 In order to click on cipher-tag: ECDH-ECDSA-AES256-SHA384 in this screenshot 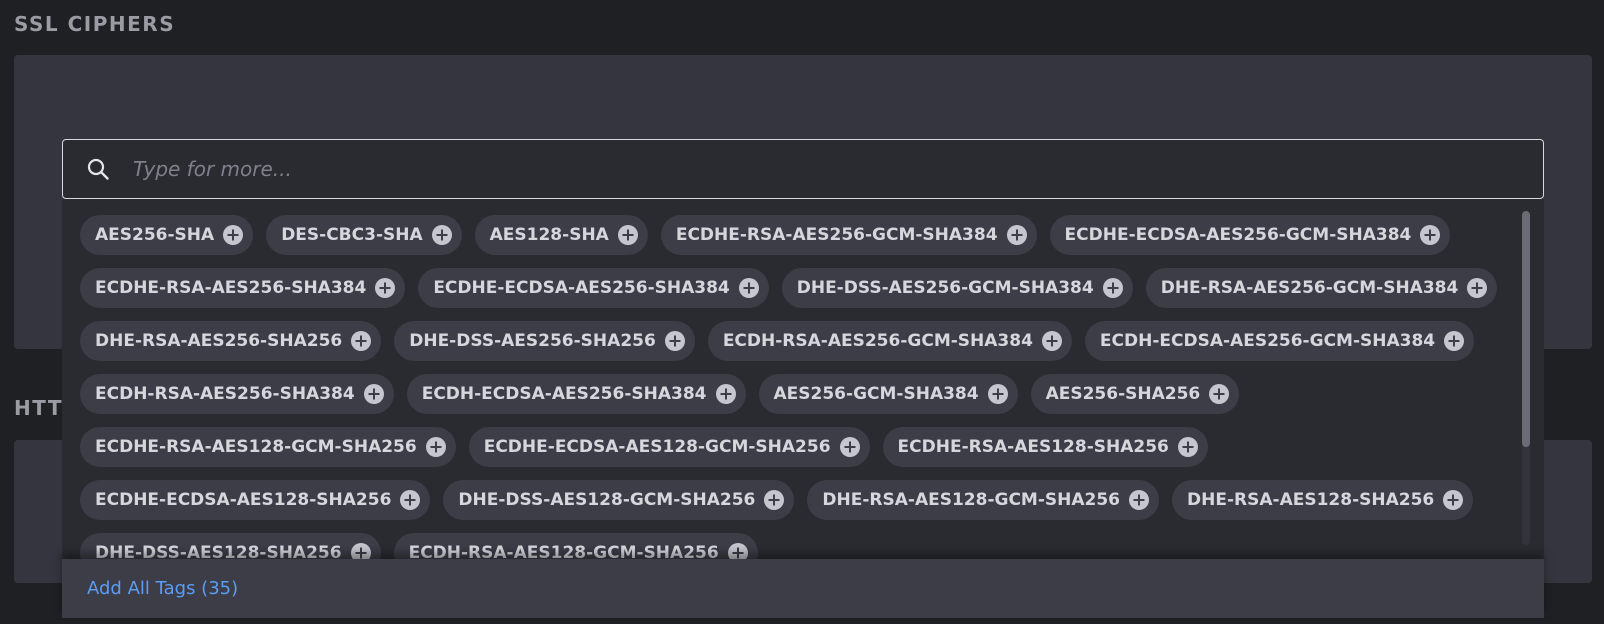, I will do `click(576, 394)`.